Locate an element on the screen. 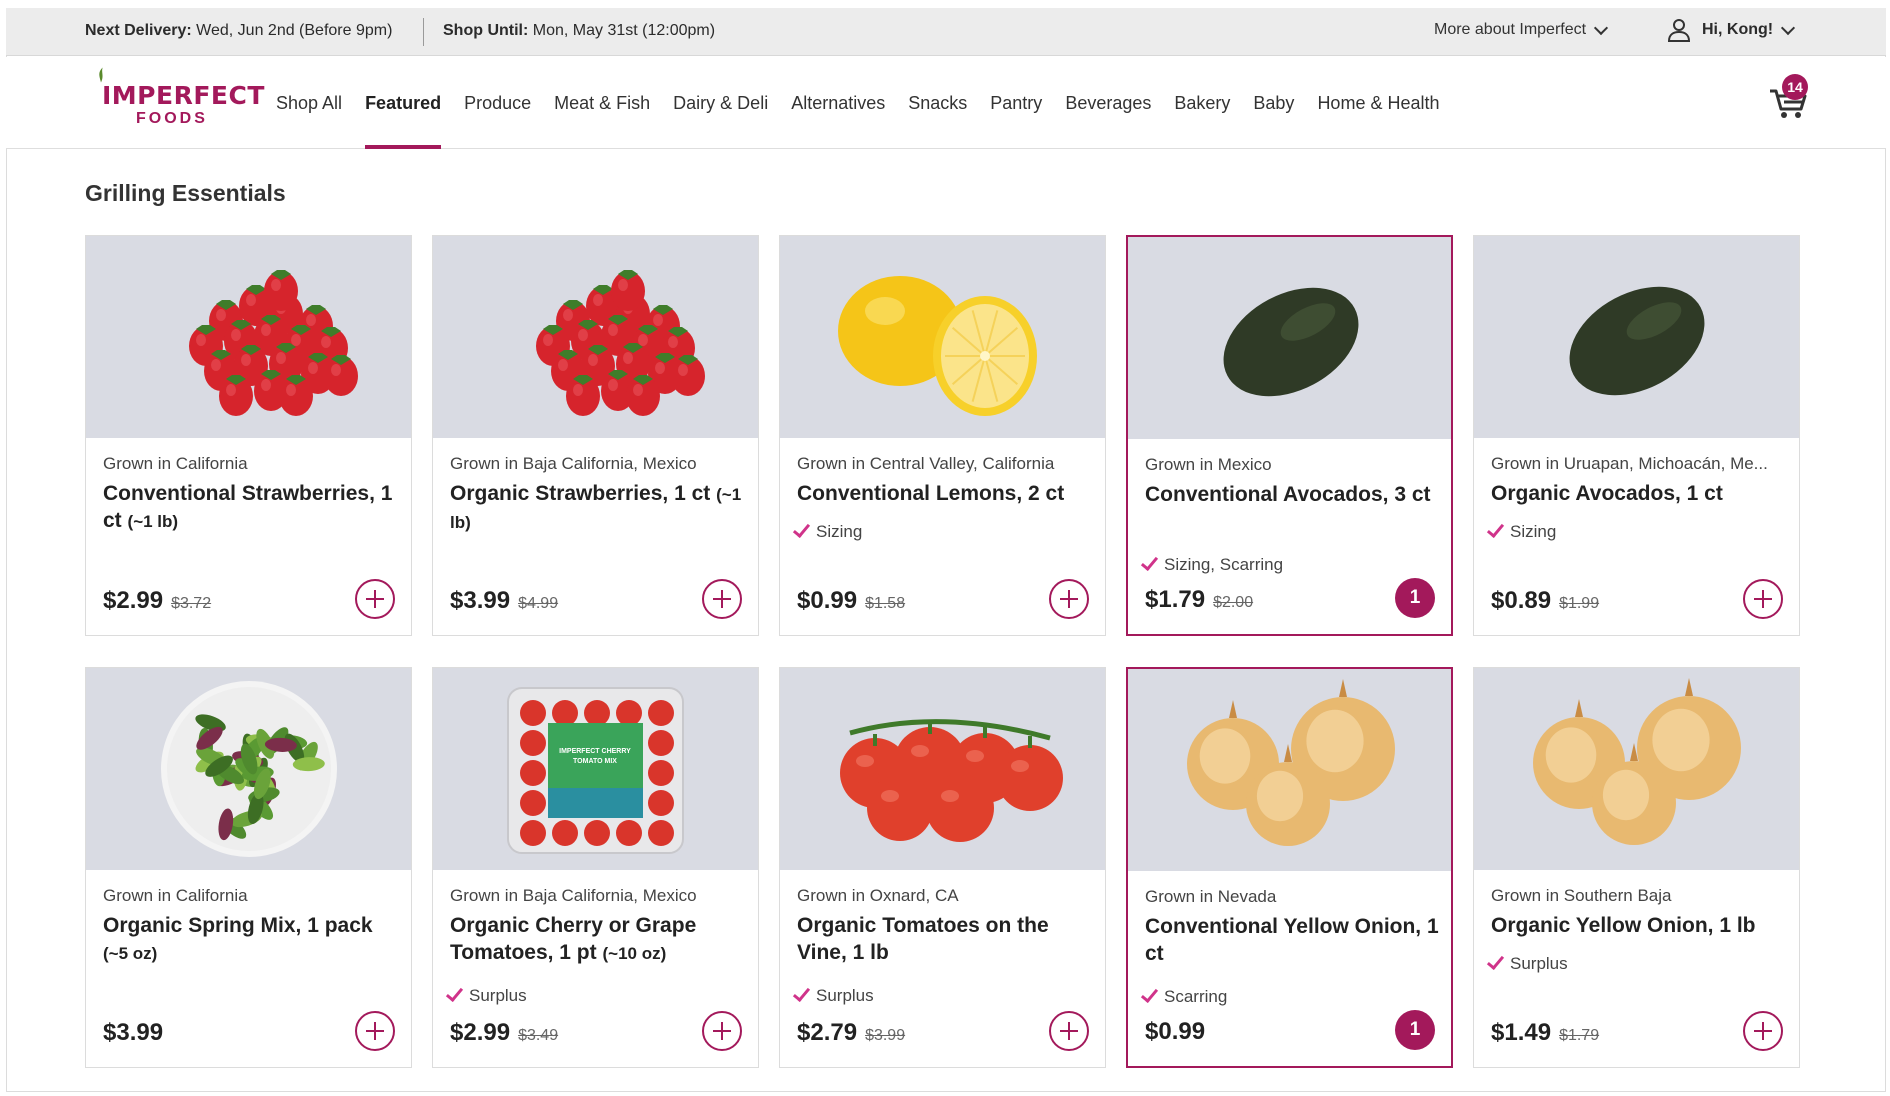 The image size is (1890, 1096). product-name: Organic Yellow Onion, 1 lb is located at coordinates (1641, 925).